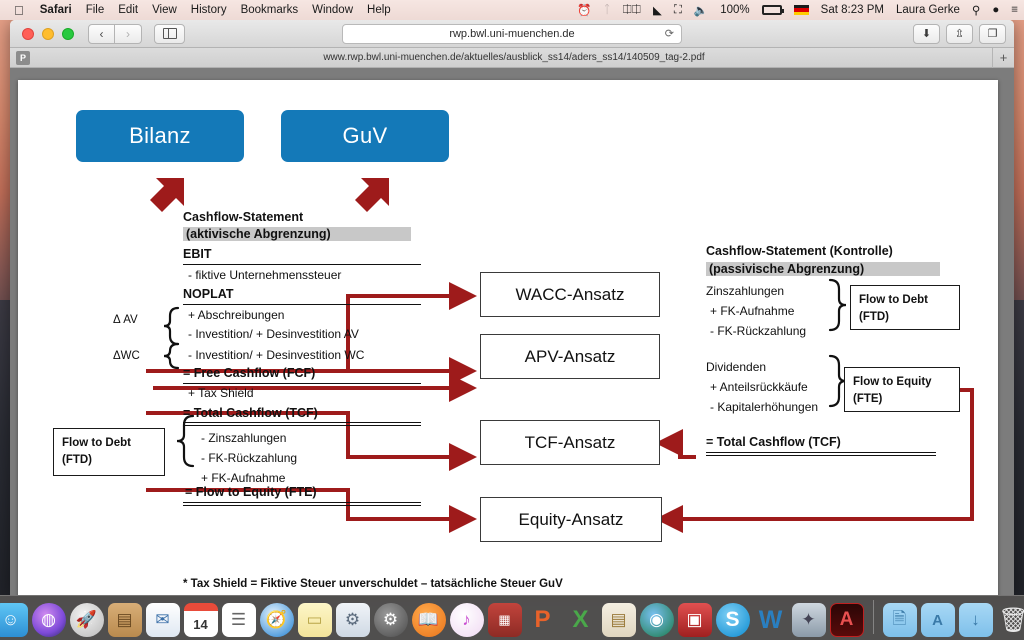 The width and height of the screenshot is (1024, 640). I want to click on siri-icon: ◍, so click(48, 619).